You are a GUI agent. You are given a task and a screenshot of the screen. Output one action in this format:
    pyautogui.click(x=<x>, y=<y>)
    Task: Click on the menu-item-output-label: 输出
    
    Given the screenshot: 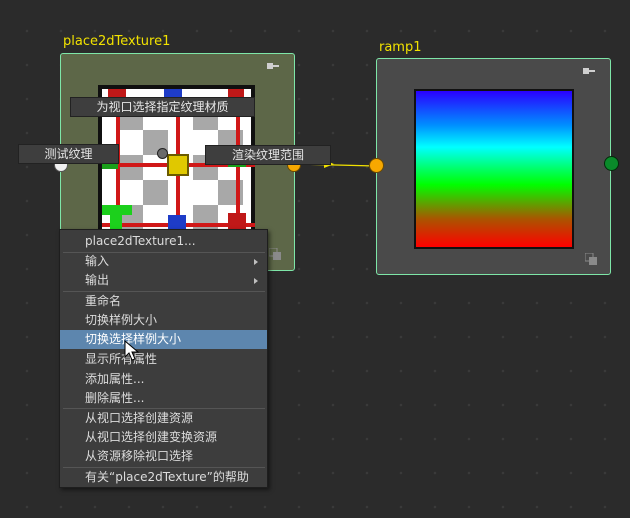 What is the action you would take?
    pyautogui.click(x=97, y=280)
    